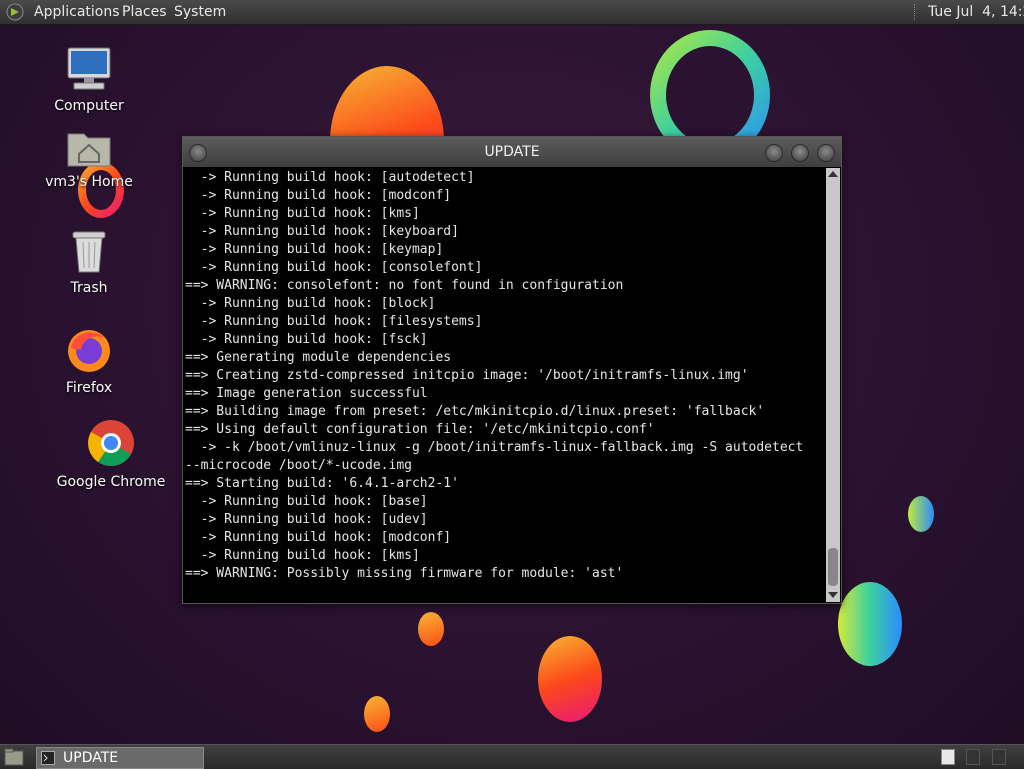 The height and width of the screenshot is (769, 1024). What do you see at coordinates (833, 385) in the screenshot?
I see `scrollbar` at bounding box center [833, 385].